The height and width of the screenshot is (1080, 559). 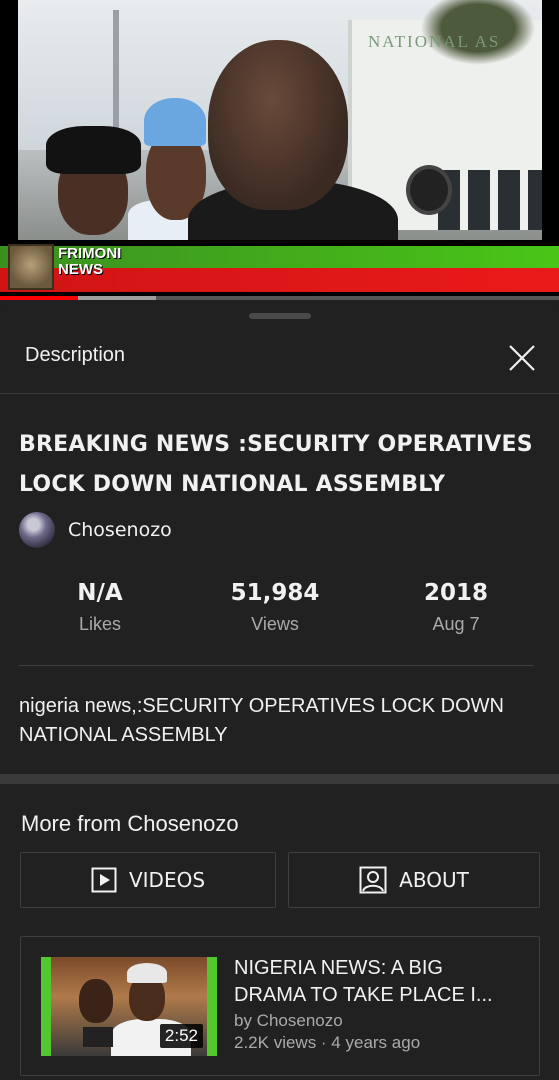 What do you see at coordinates (100, 593) in the screenshot?
I see `likes-value: N/A` at bounding box center [100, 593].